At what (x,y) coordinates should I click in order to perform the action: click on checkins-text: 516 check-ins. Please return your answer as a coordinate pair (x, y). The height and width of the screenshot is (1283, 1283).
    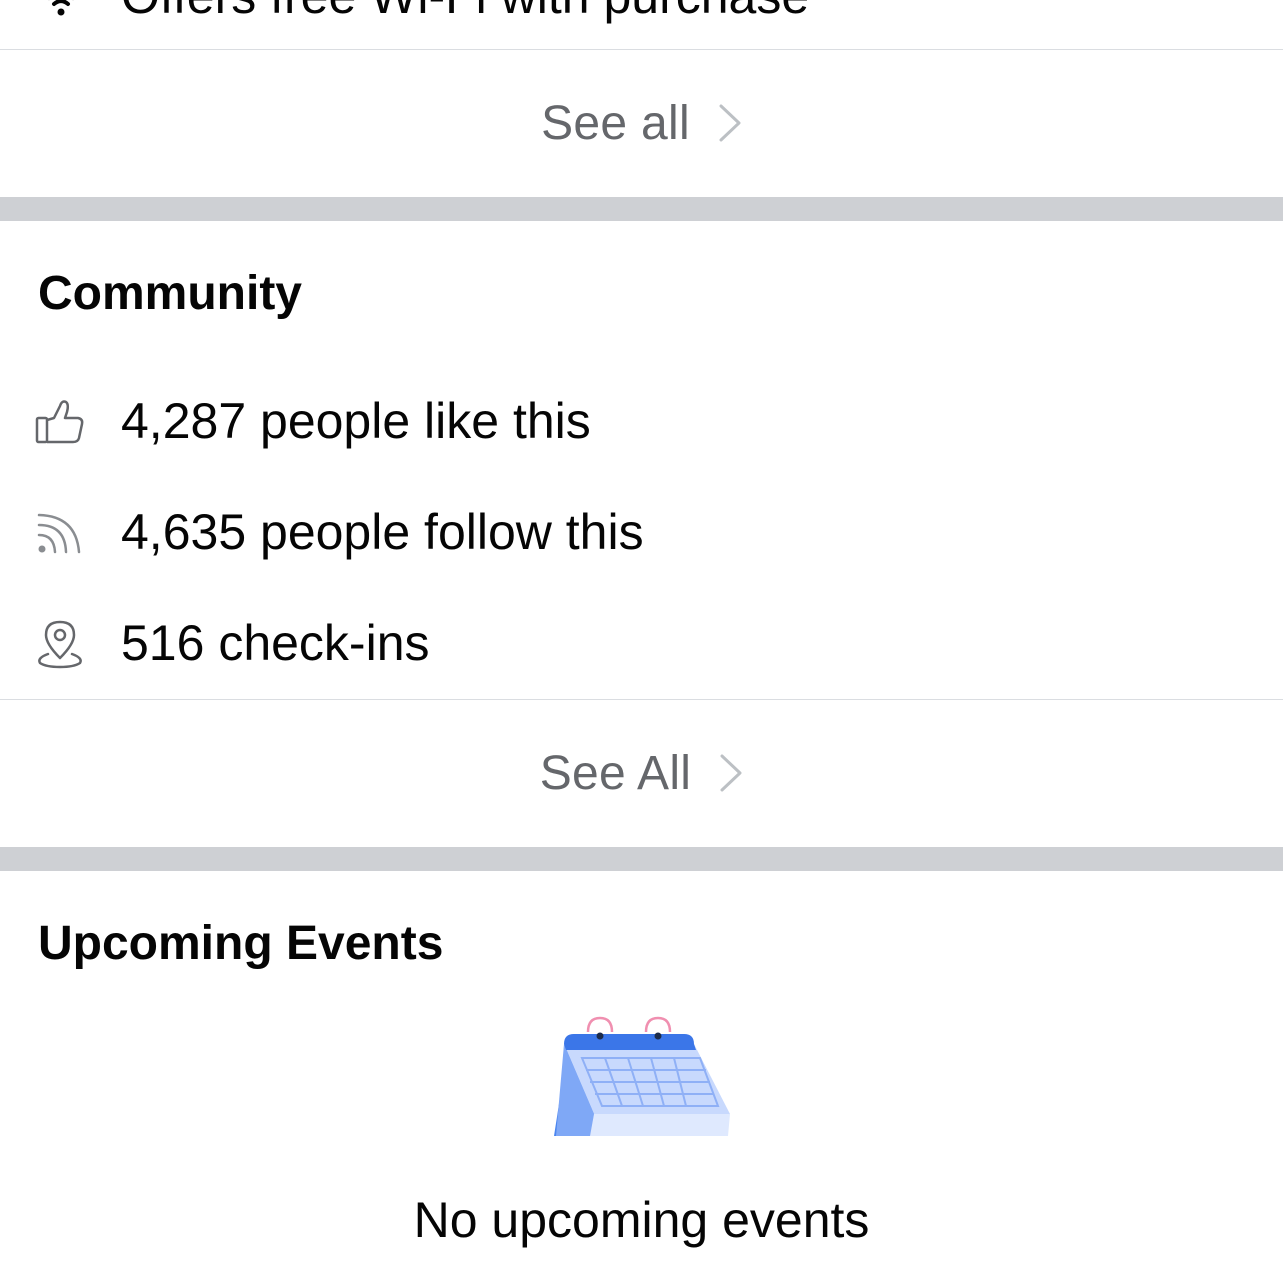
    Looking at the image, I should click on (275, 643).